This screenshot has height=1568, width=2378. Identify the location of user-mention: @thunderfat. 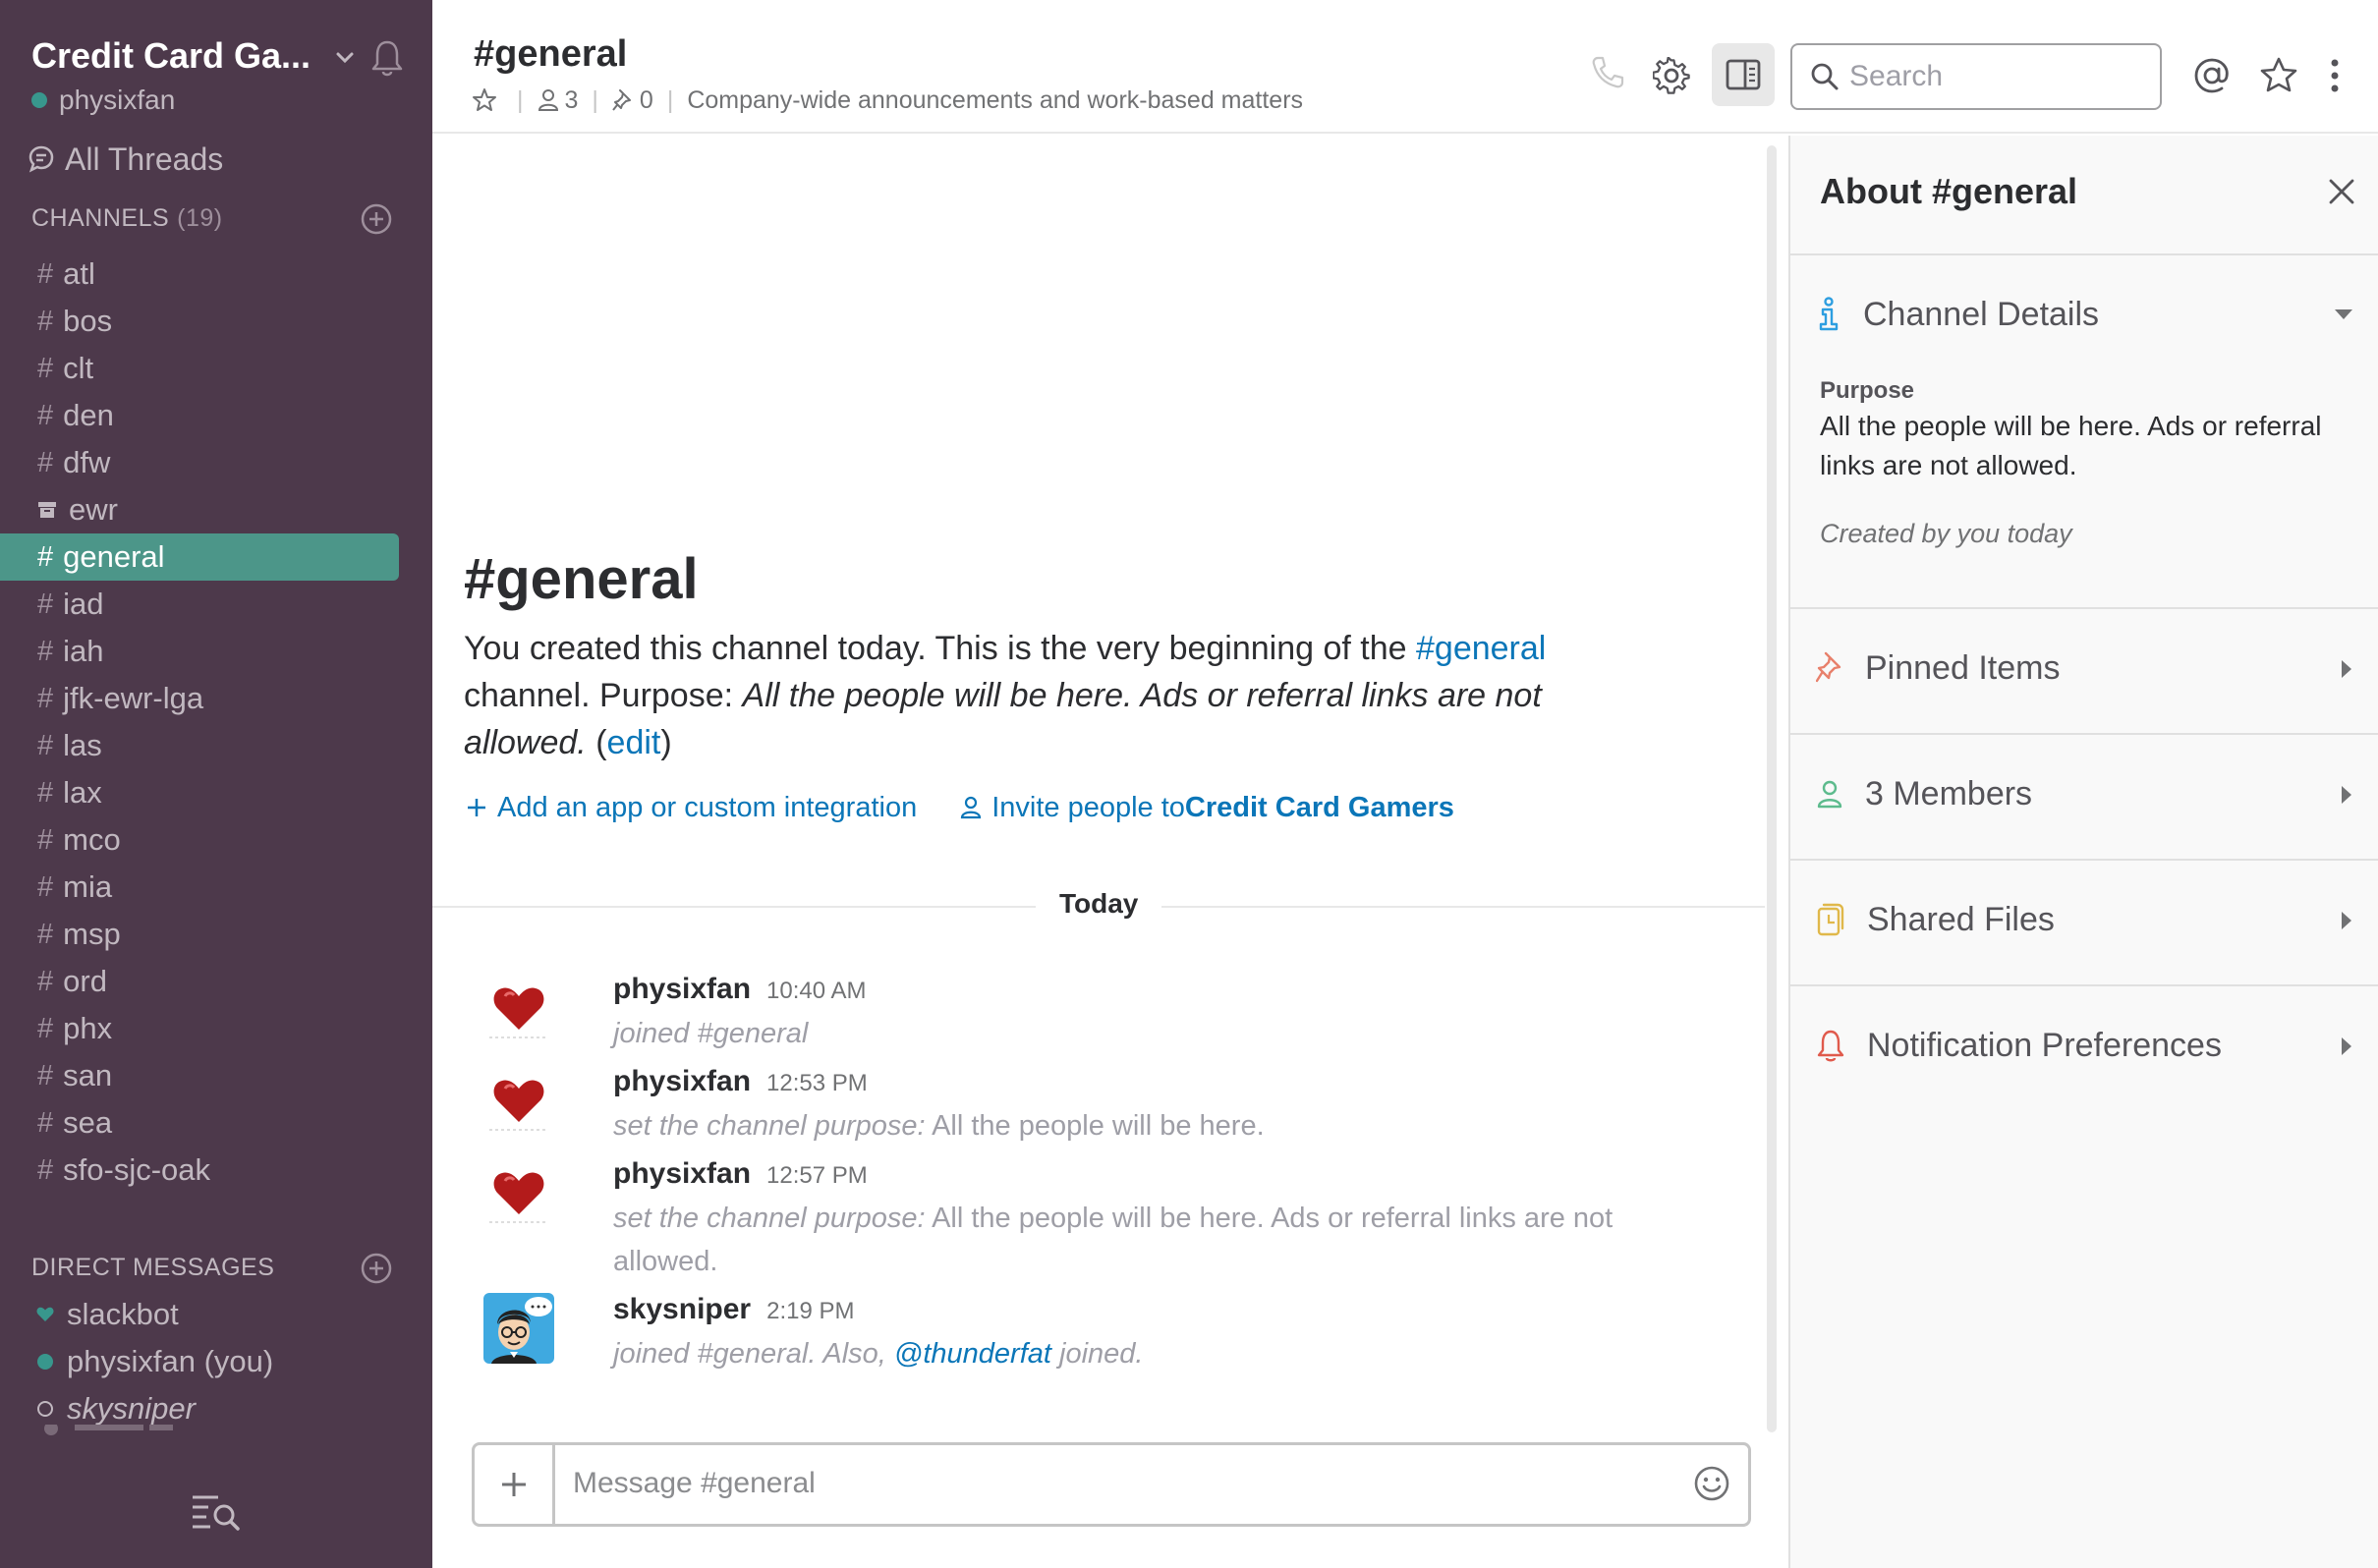
(972, 1354).